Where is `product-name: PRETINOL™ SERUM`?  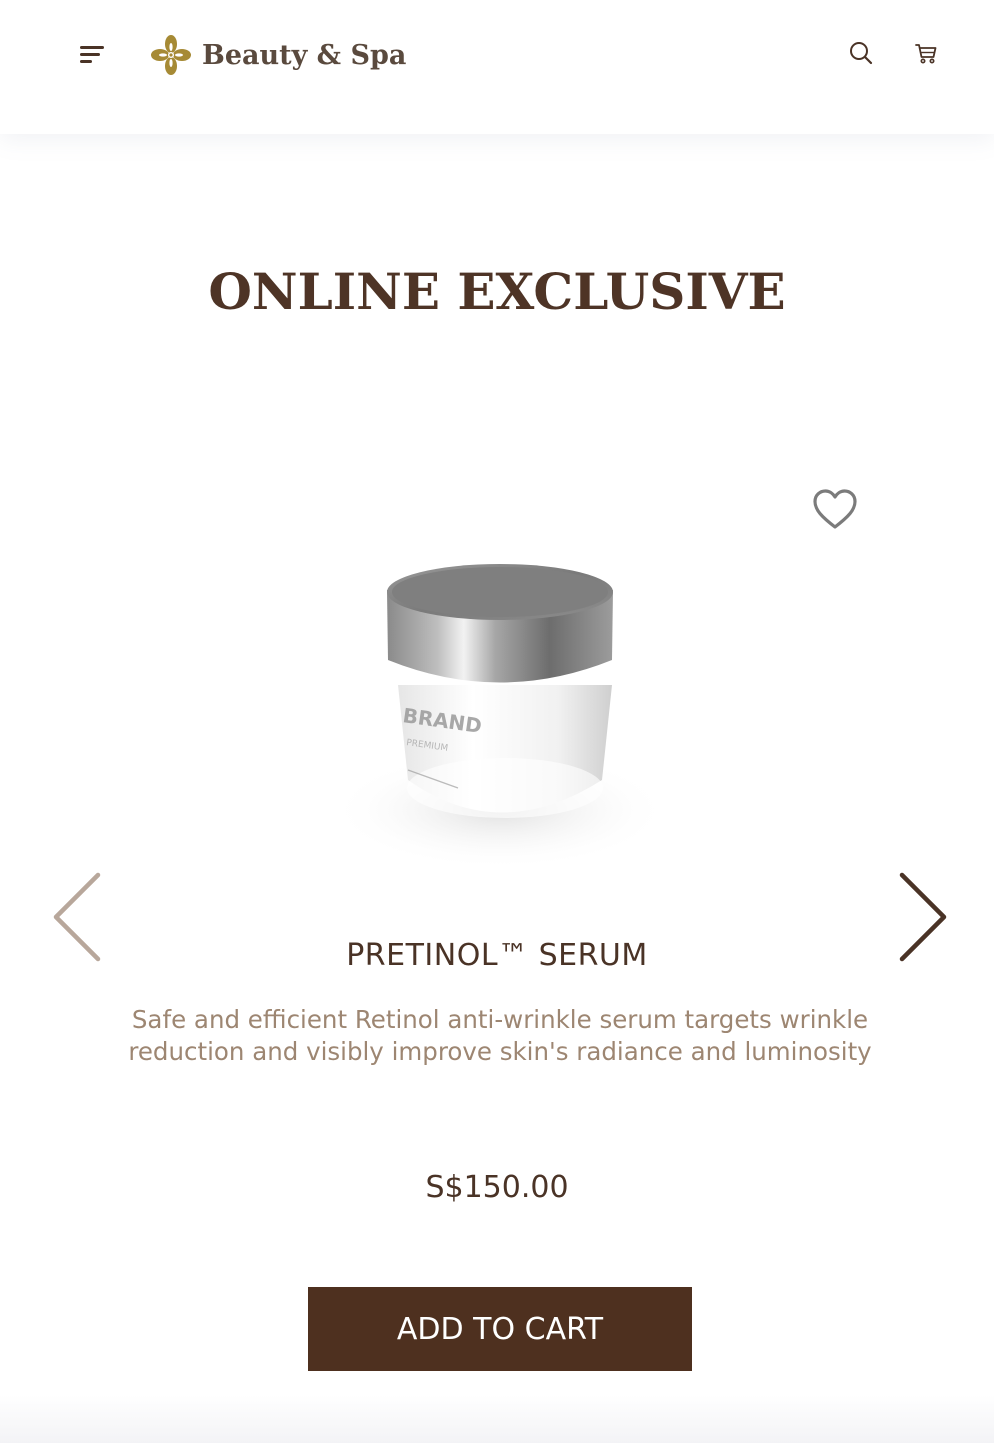 product-name: PRETINOL™ SERUM is located at coordinates (497, 955).